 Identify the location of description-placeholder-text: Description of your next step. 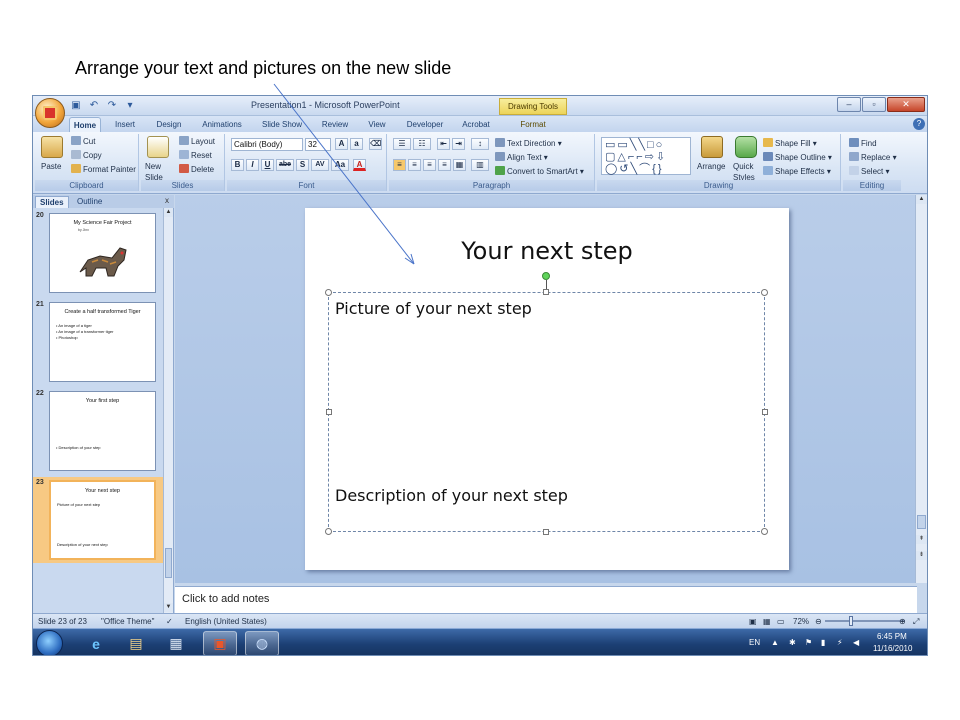
(451, 495).